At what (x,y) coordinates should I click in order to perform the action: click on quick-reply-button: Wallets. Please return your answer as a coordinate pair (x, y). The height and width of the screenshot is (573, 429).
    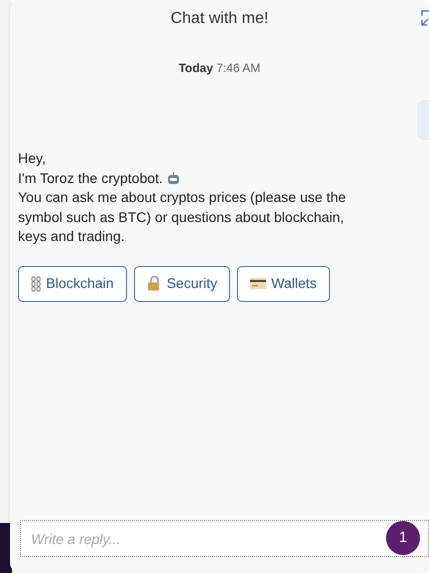
    Looking at the image, I should click on (283, 284).